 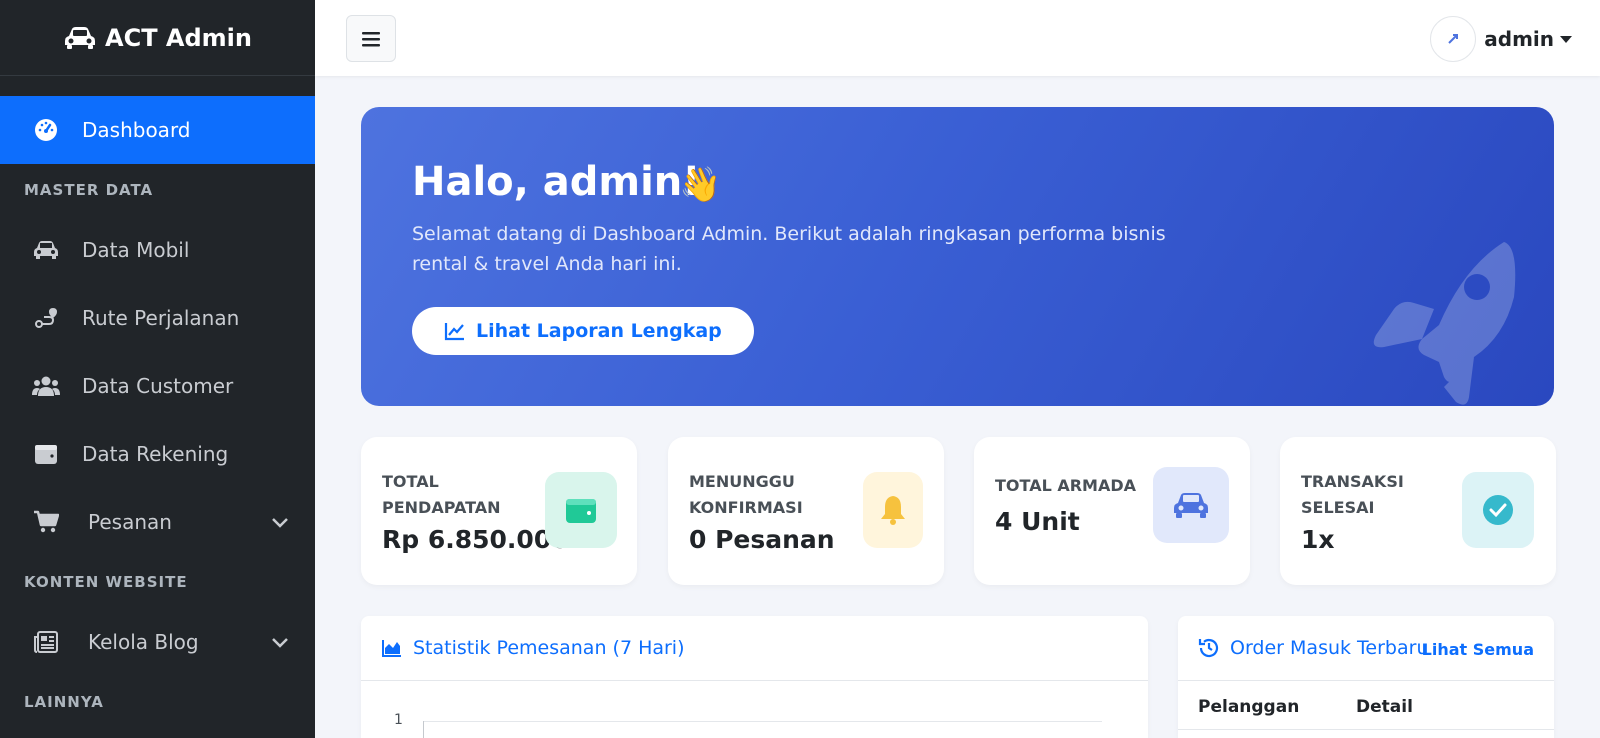 What do you see at coordinates (1037, 521) in the screenshot?
I see `stat-value: 4 Unit` at bounding box center [1037, 521].